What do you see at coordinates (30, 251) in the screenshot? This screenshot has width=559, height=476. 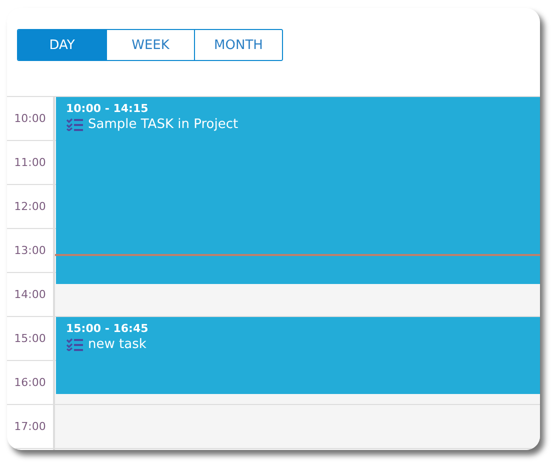 I see `hour-label: 13:00` at bounding box center [30, 251].